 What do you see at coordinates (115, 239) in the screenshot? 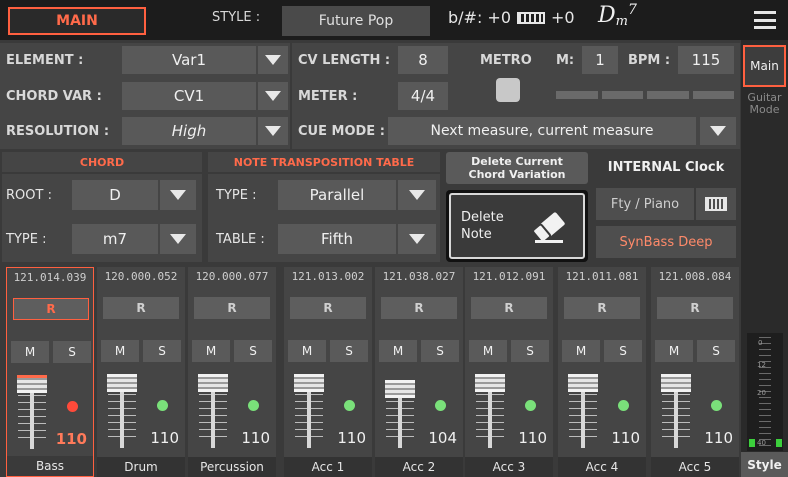
I see `chord-type-field: m7` at bounding box center [115, 239].